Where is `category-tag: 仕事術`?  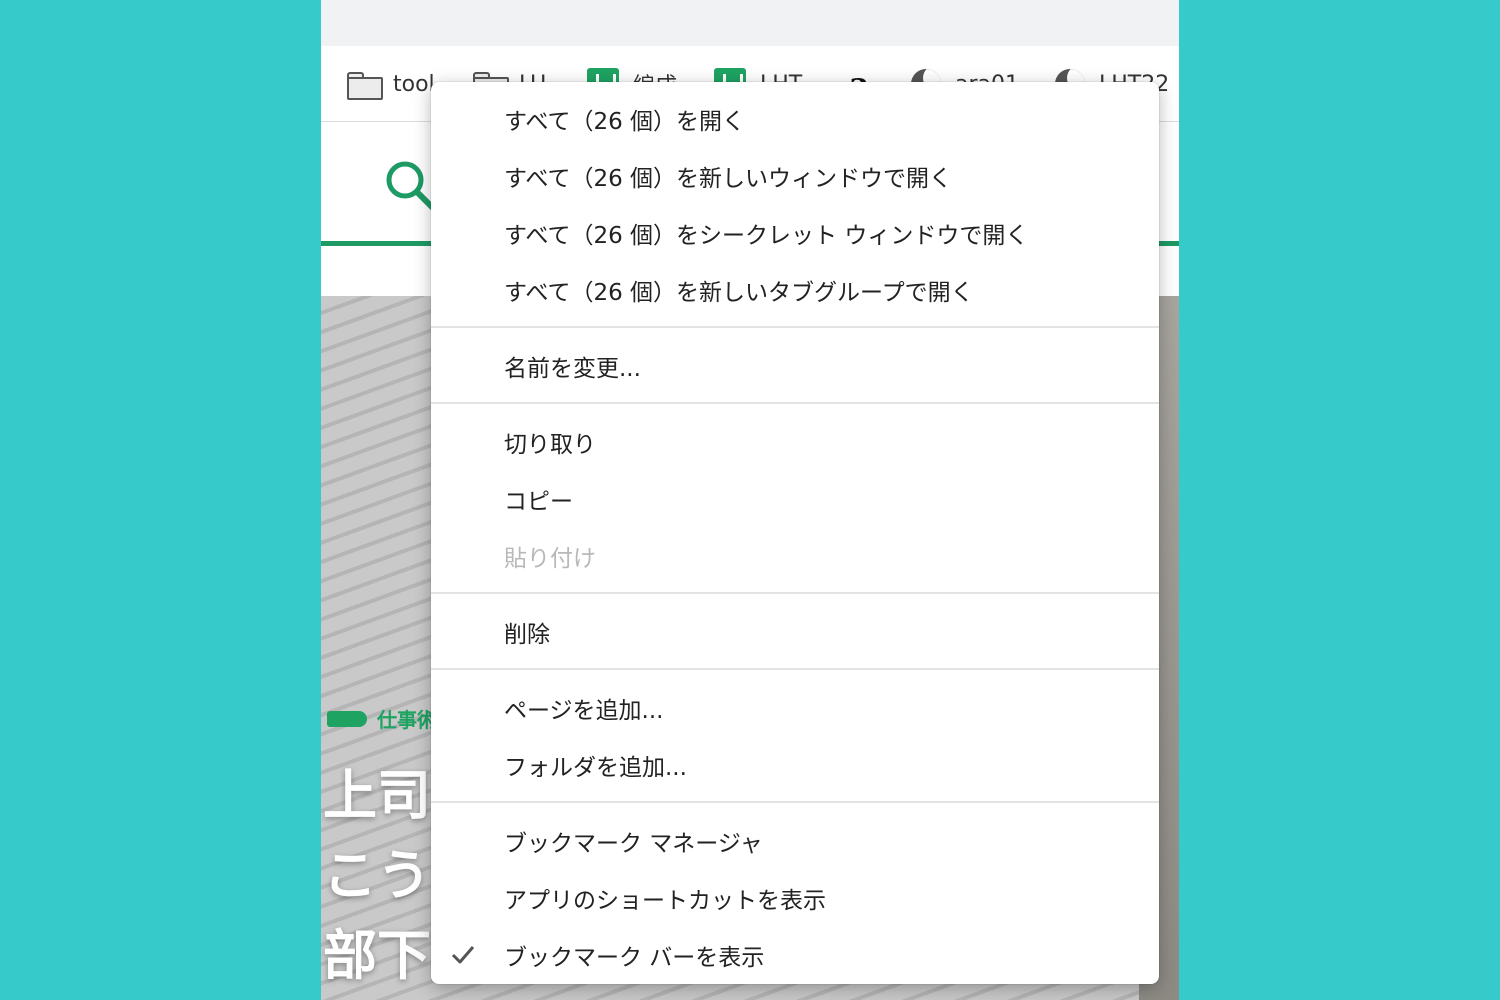
category-tag: 仕事術 is located at coordinates (382, 718).